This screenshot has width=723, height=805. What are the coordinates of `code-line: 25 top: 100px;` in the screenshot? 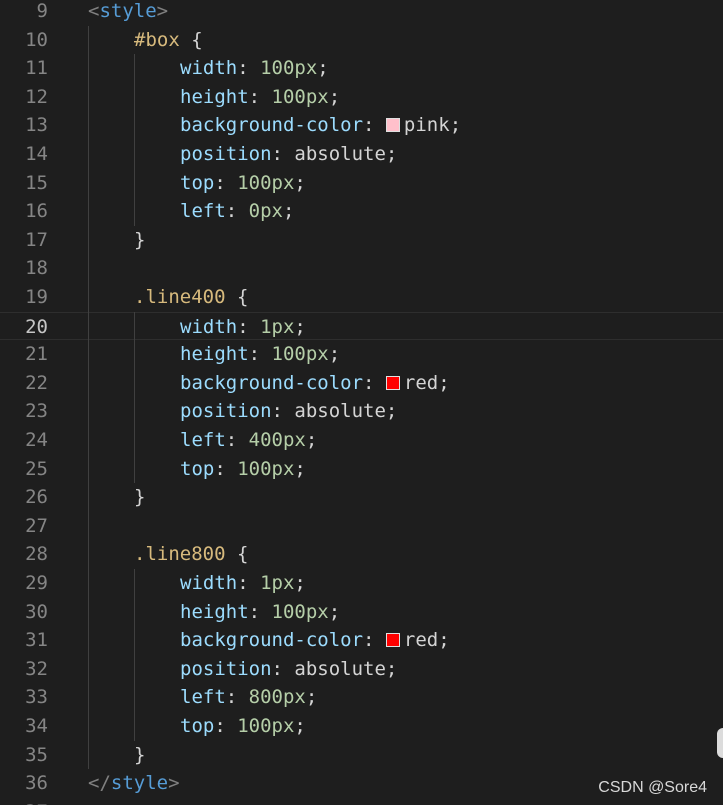 It's located at (361, 469).